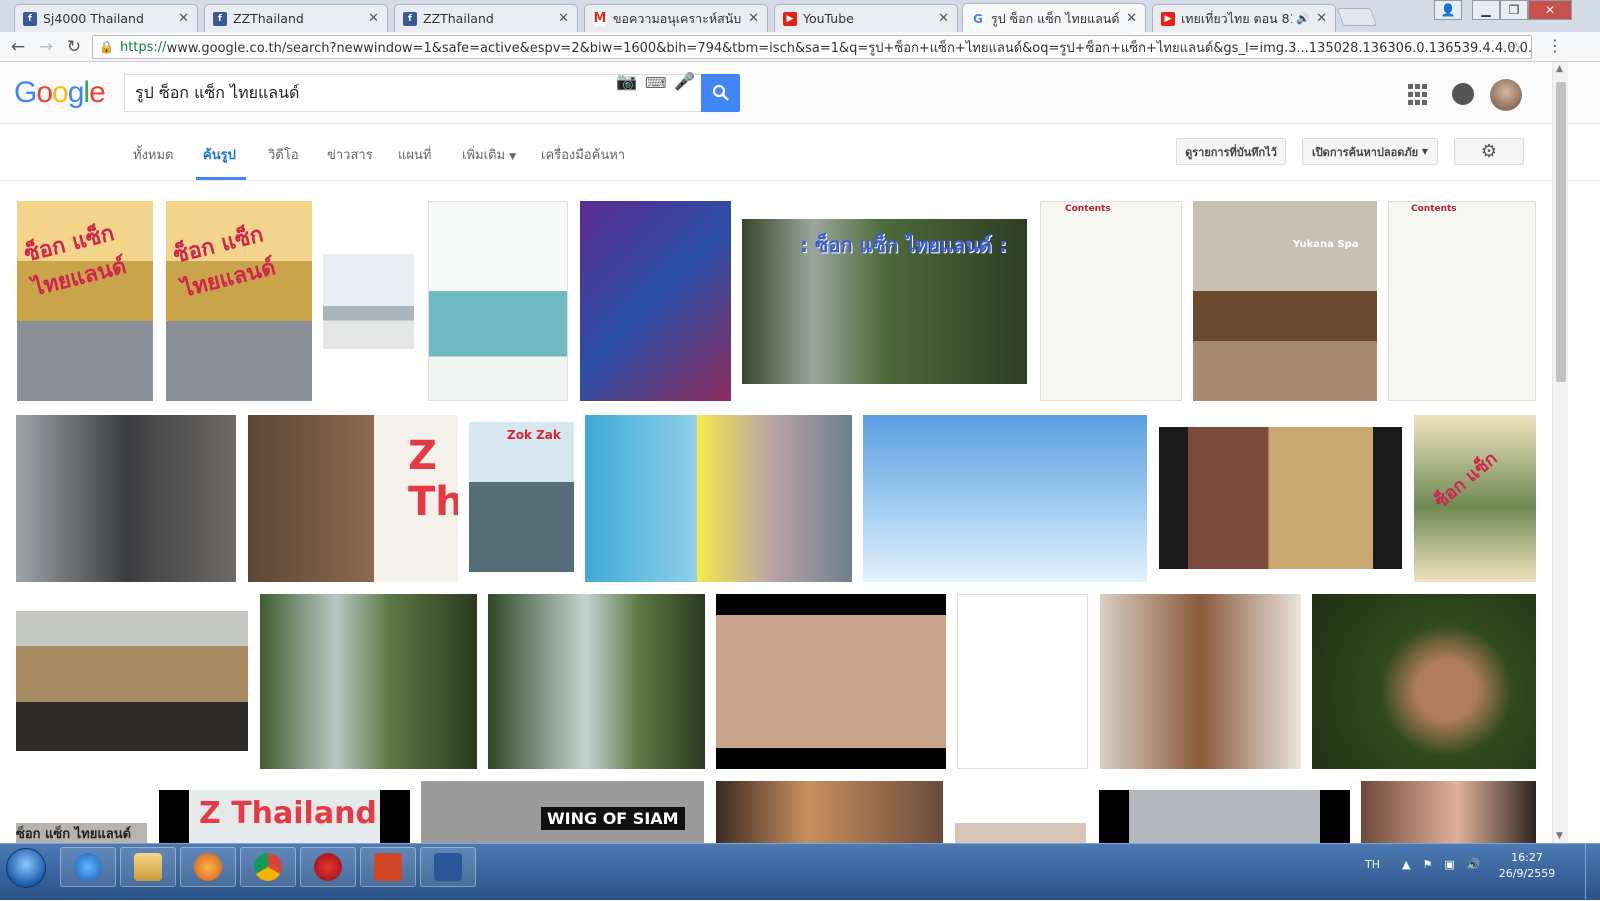 The width and height of the screenshot is (1600, 901). I want to click on search-tools: เครื่องมือค้นหา, so click(583, 154).